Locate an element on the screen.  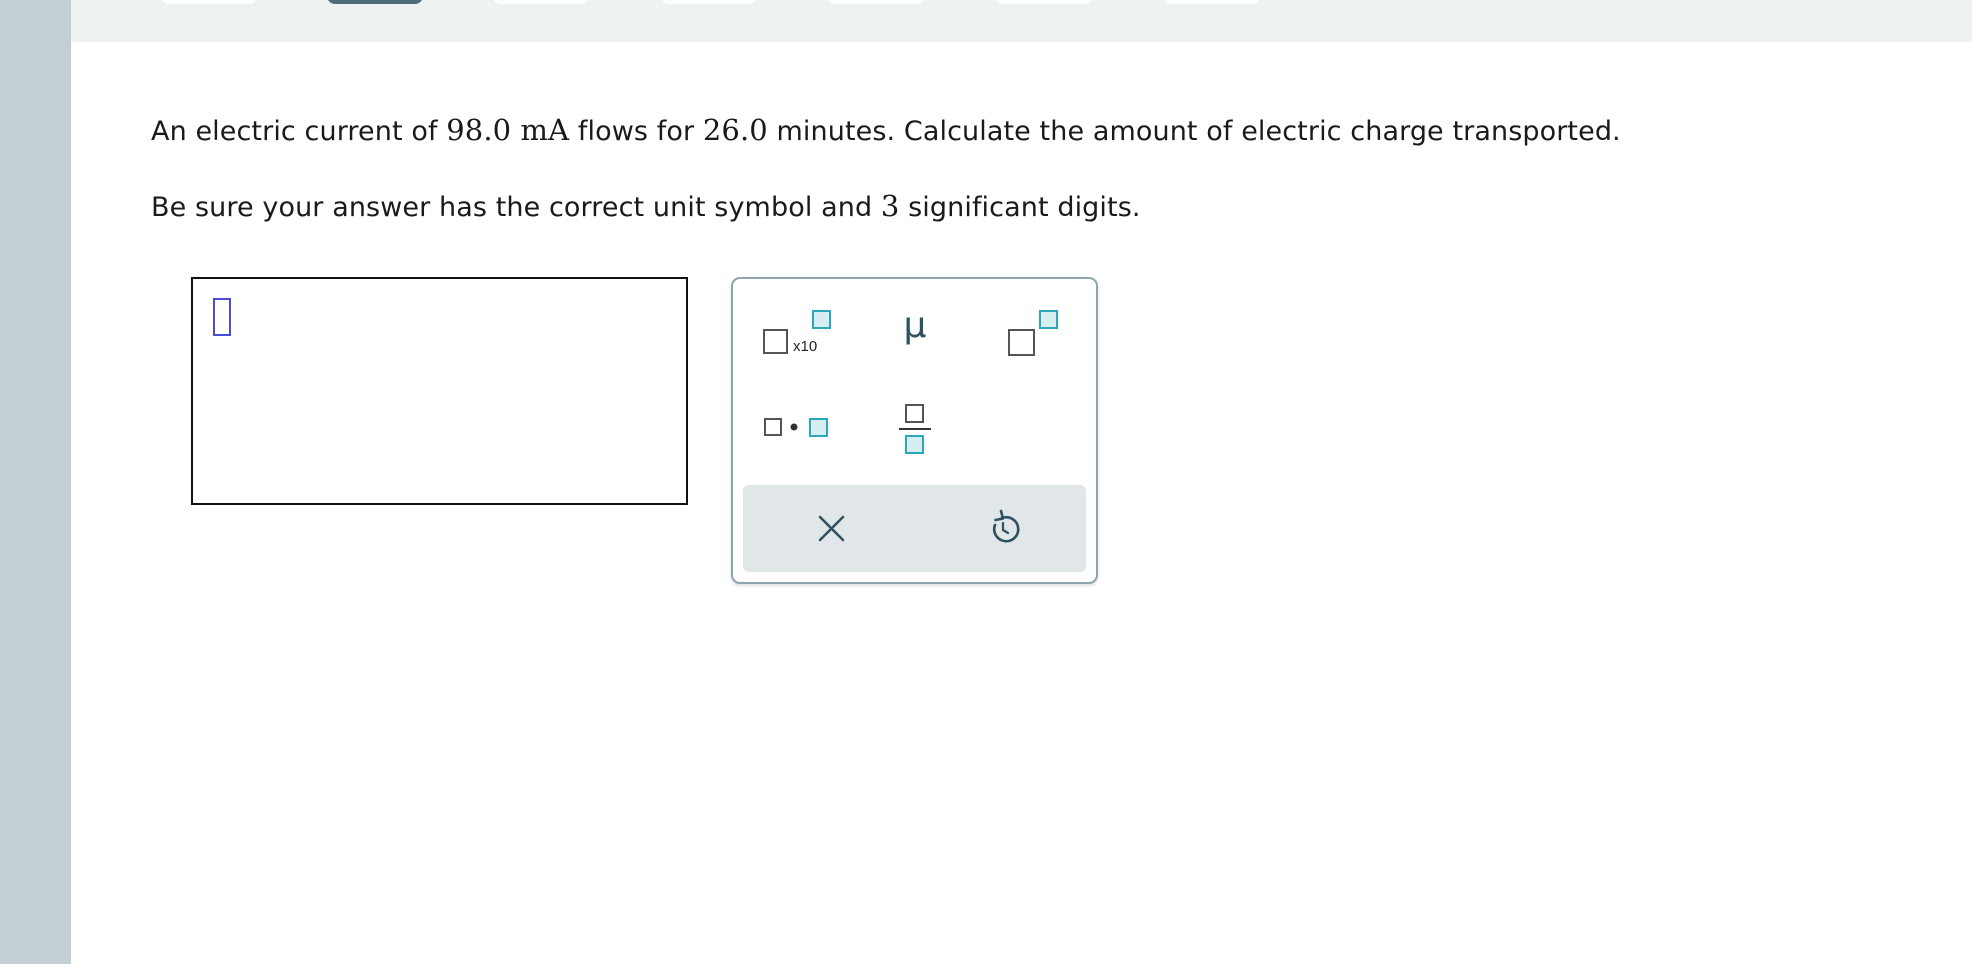
instructions-text-part: significant digits. is located at coordinates (1020, 207).